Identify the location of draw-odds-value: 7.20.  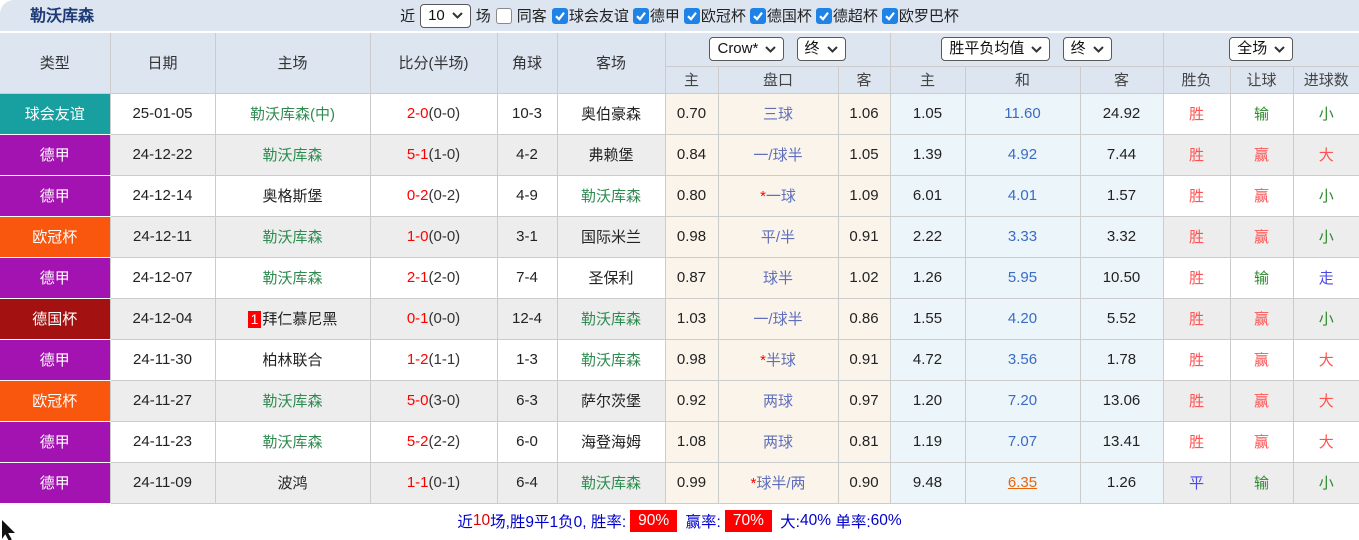
(1022, 400).